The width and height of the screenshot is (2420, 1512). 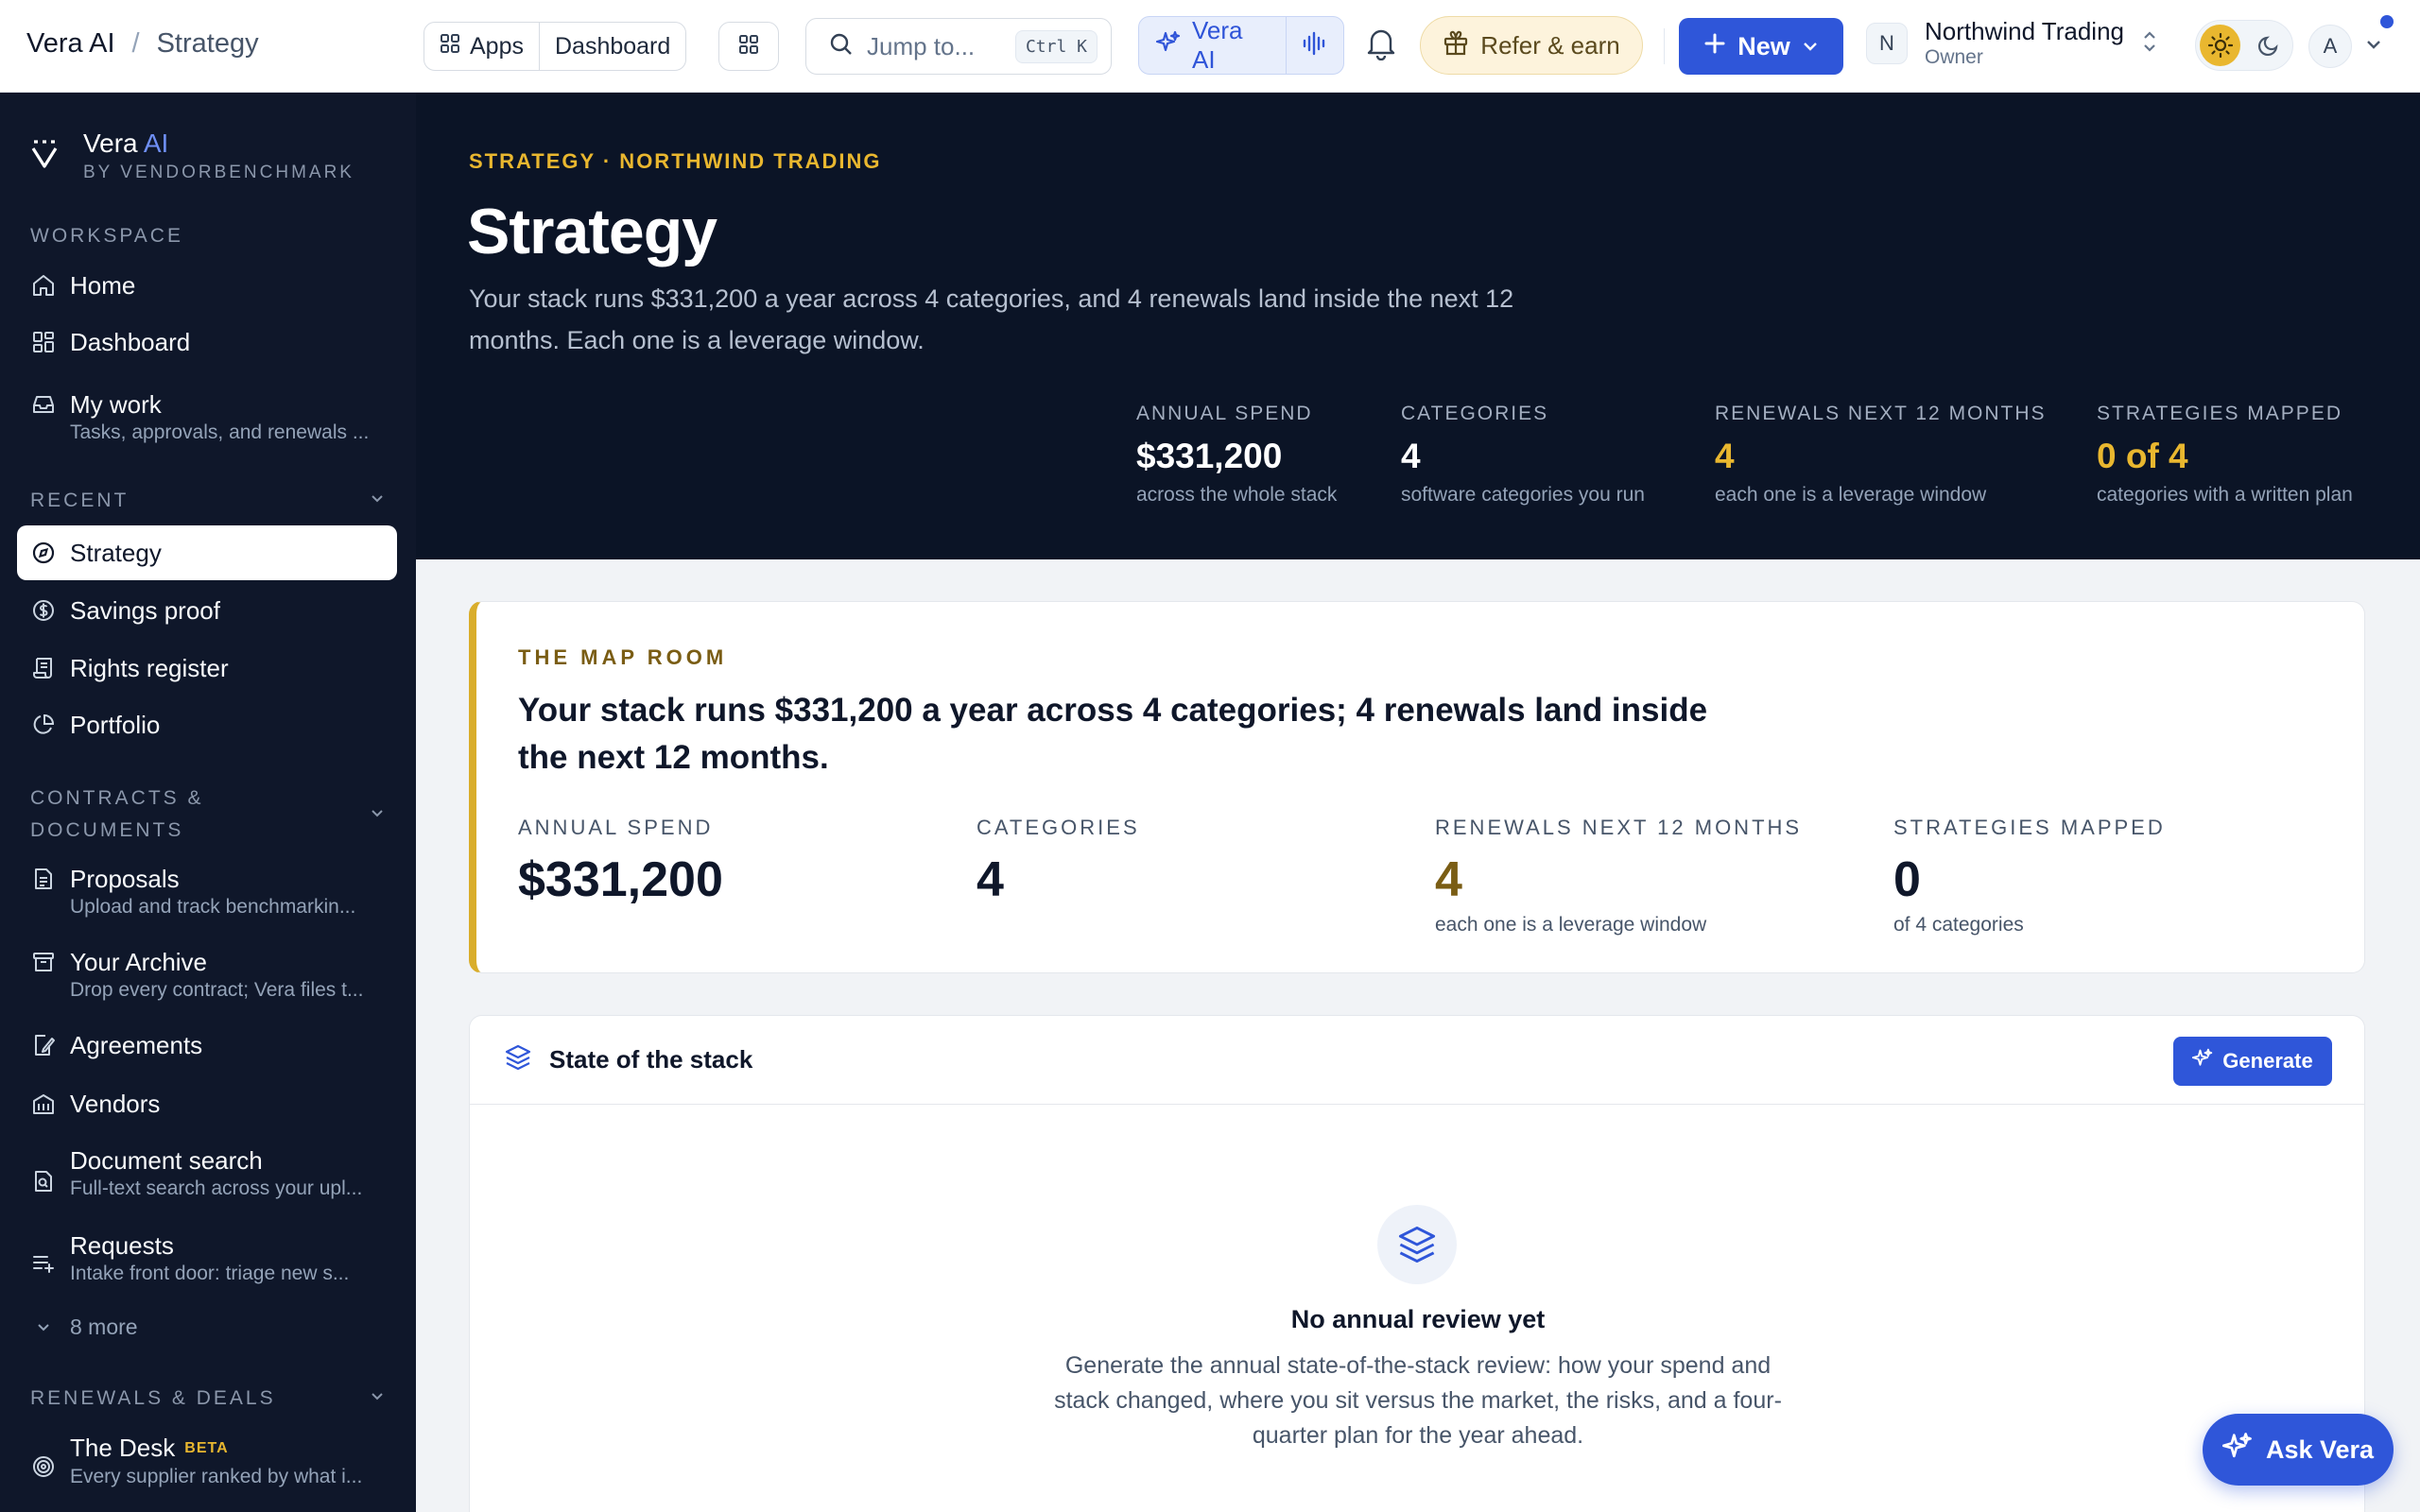 I want to click on map-room-eyebrow: THE MAP ROOM, so click(x=623, y=657).